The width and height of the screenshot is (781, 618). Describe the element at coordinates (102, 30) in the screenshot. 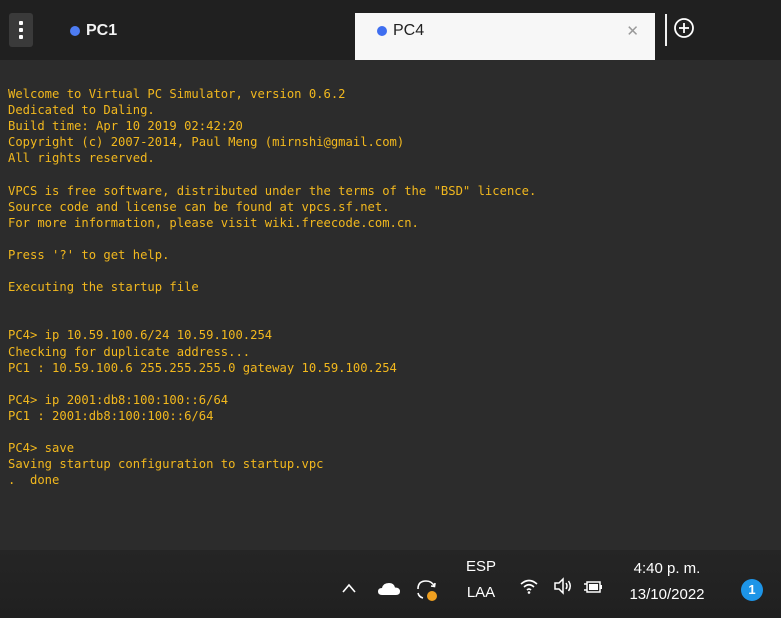

I see `tab-label: PC1` at that location.